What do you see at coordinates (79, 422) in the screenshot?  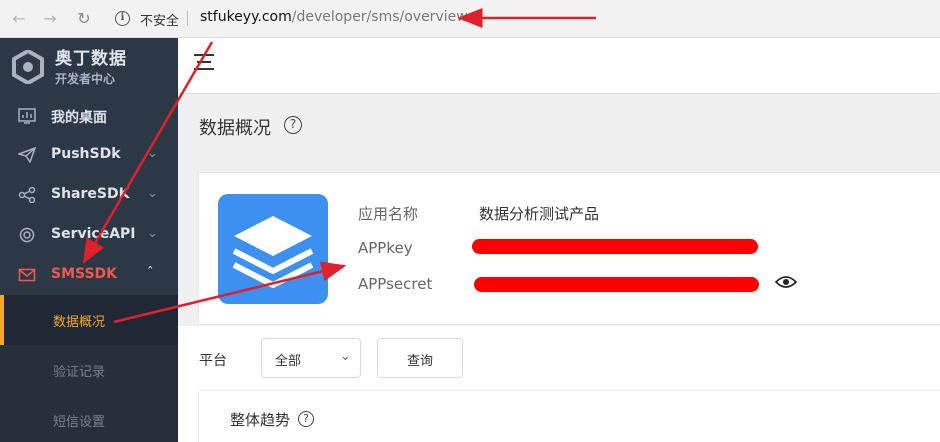 I see `subnav-item-label: 短信设置` at bounding box center [79, 422].